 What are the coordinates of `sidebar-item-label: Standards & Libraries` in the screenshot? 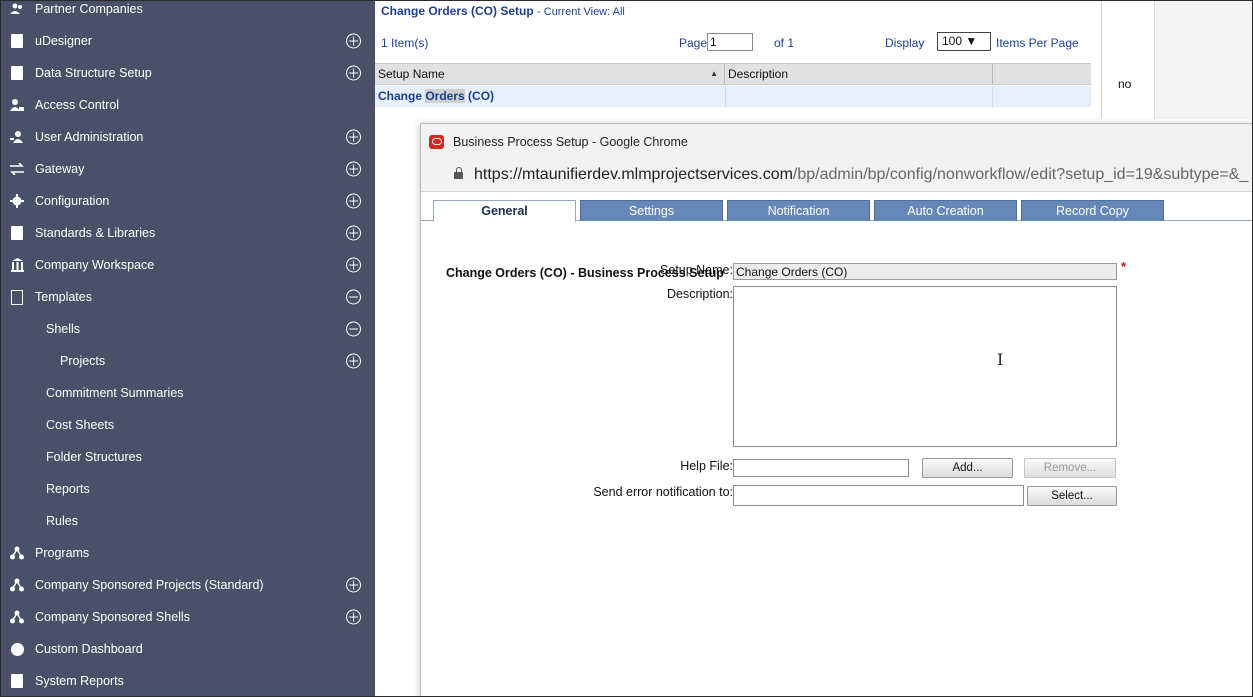 It's located at (95, 233).